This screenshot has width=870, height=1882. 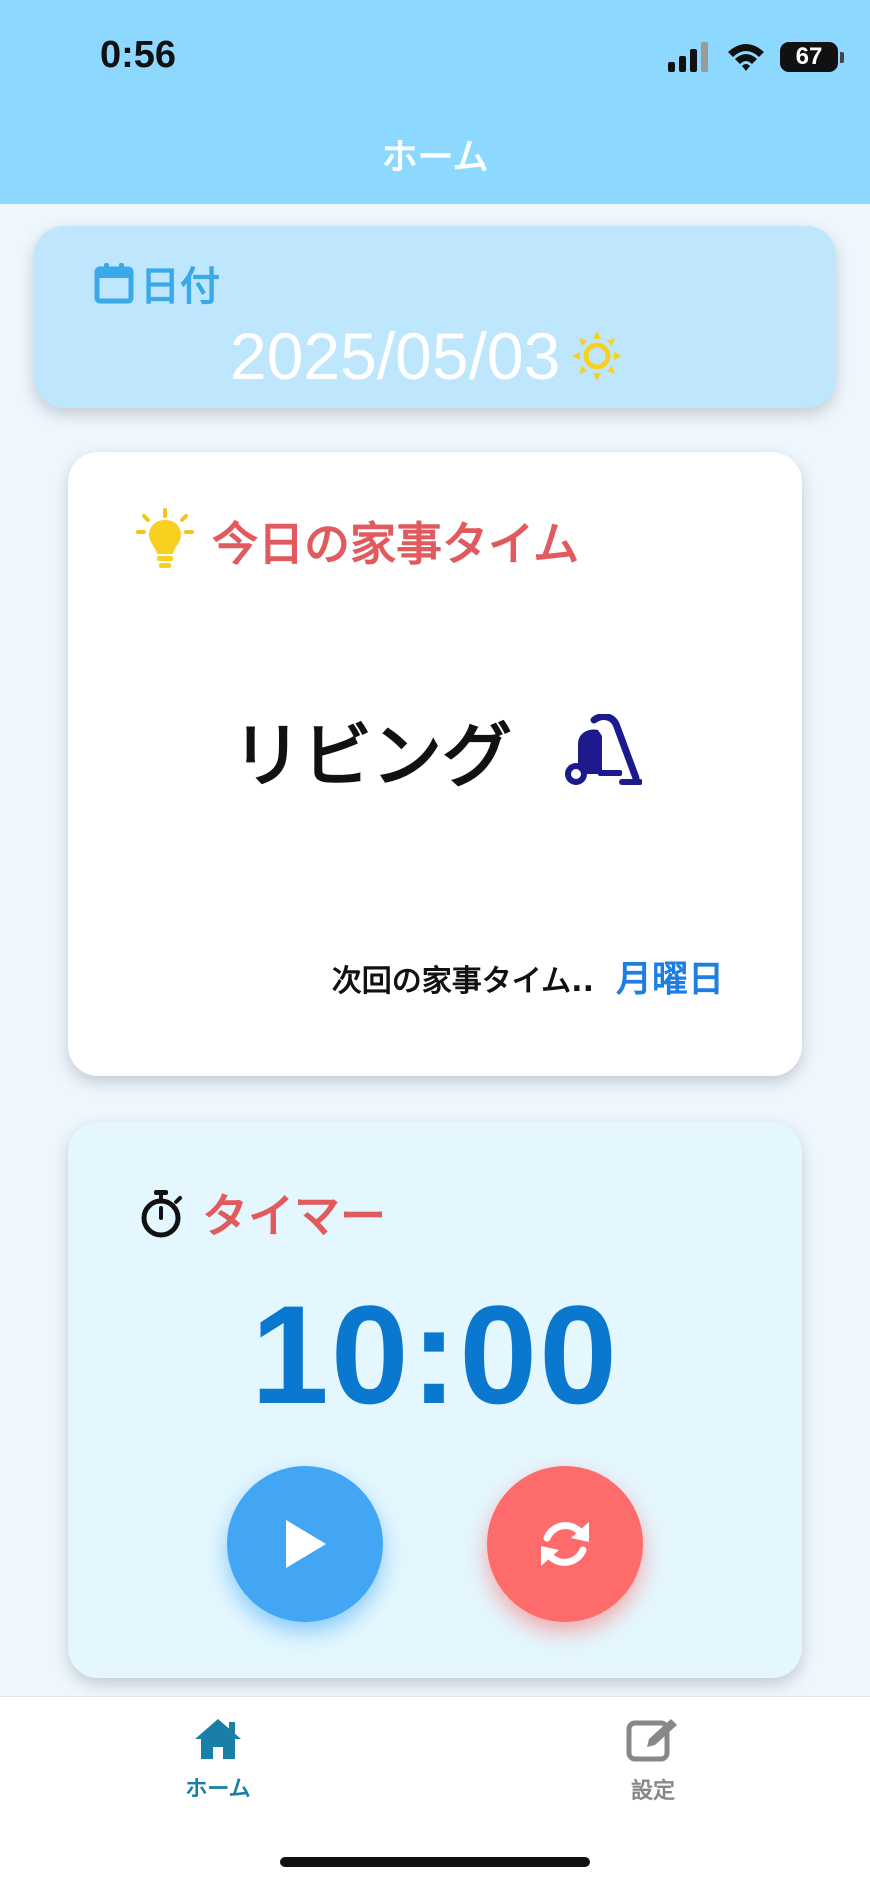 I want to click on status-time: 0:56, so click(x=138, y=55).